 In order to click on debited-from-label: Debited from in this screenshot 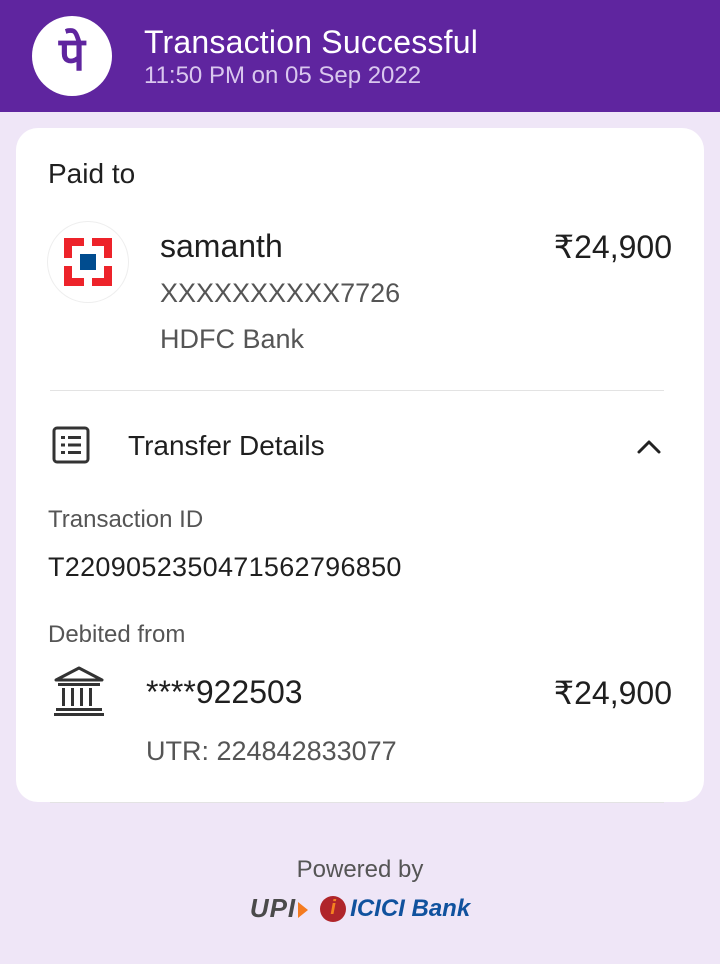, I will do `click(117, 634)`.